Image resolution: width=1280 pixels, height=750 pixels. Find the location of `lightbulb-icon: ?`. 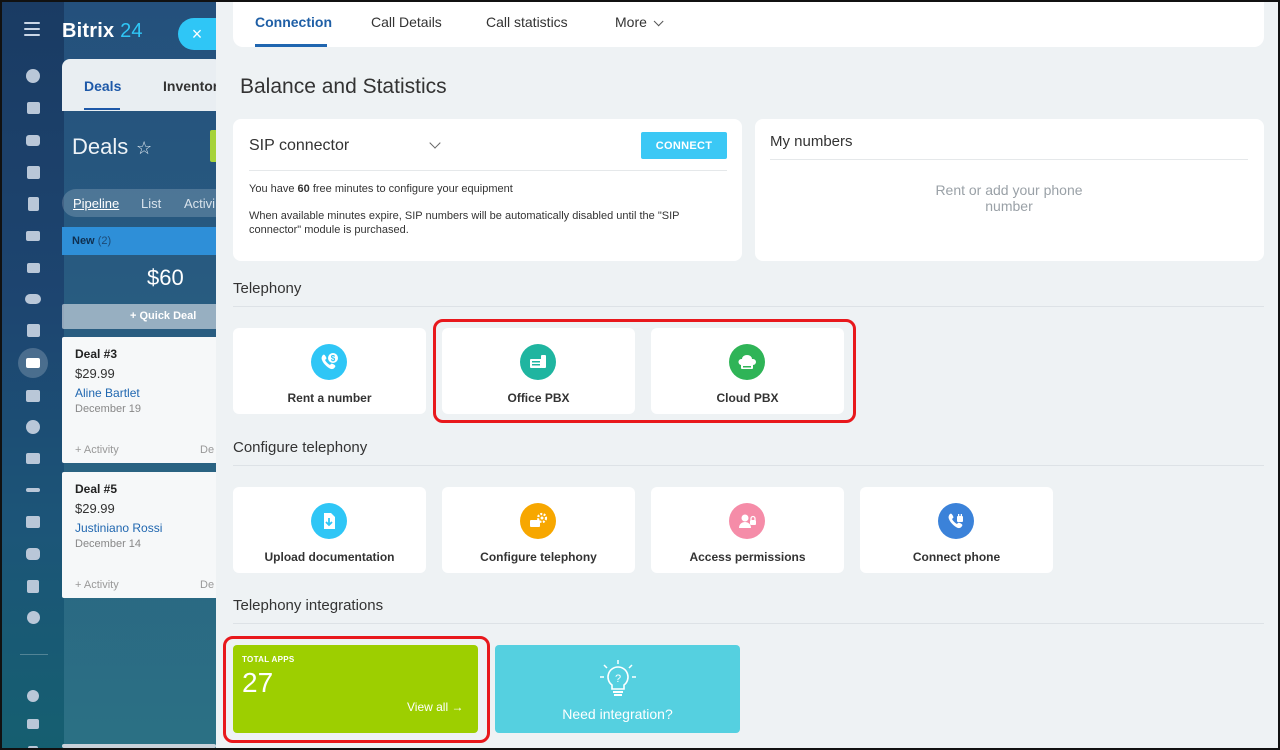

lightbulb-icon: ? is located at coordinates (618, 678).